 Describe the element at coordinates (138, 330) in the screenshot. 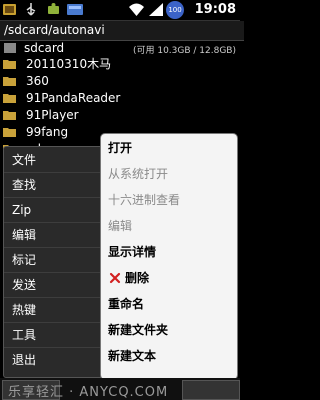

I see `submenu-item-label: 新建文件夹` at that location.